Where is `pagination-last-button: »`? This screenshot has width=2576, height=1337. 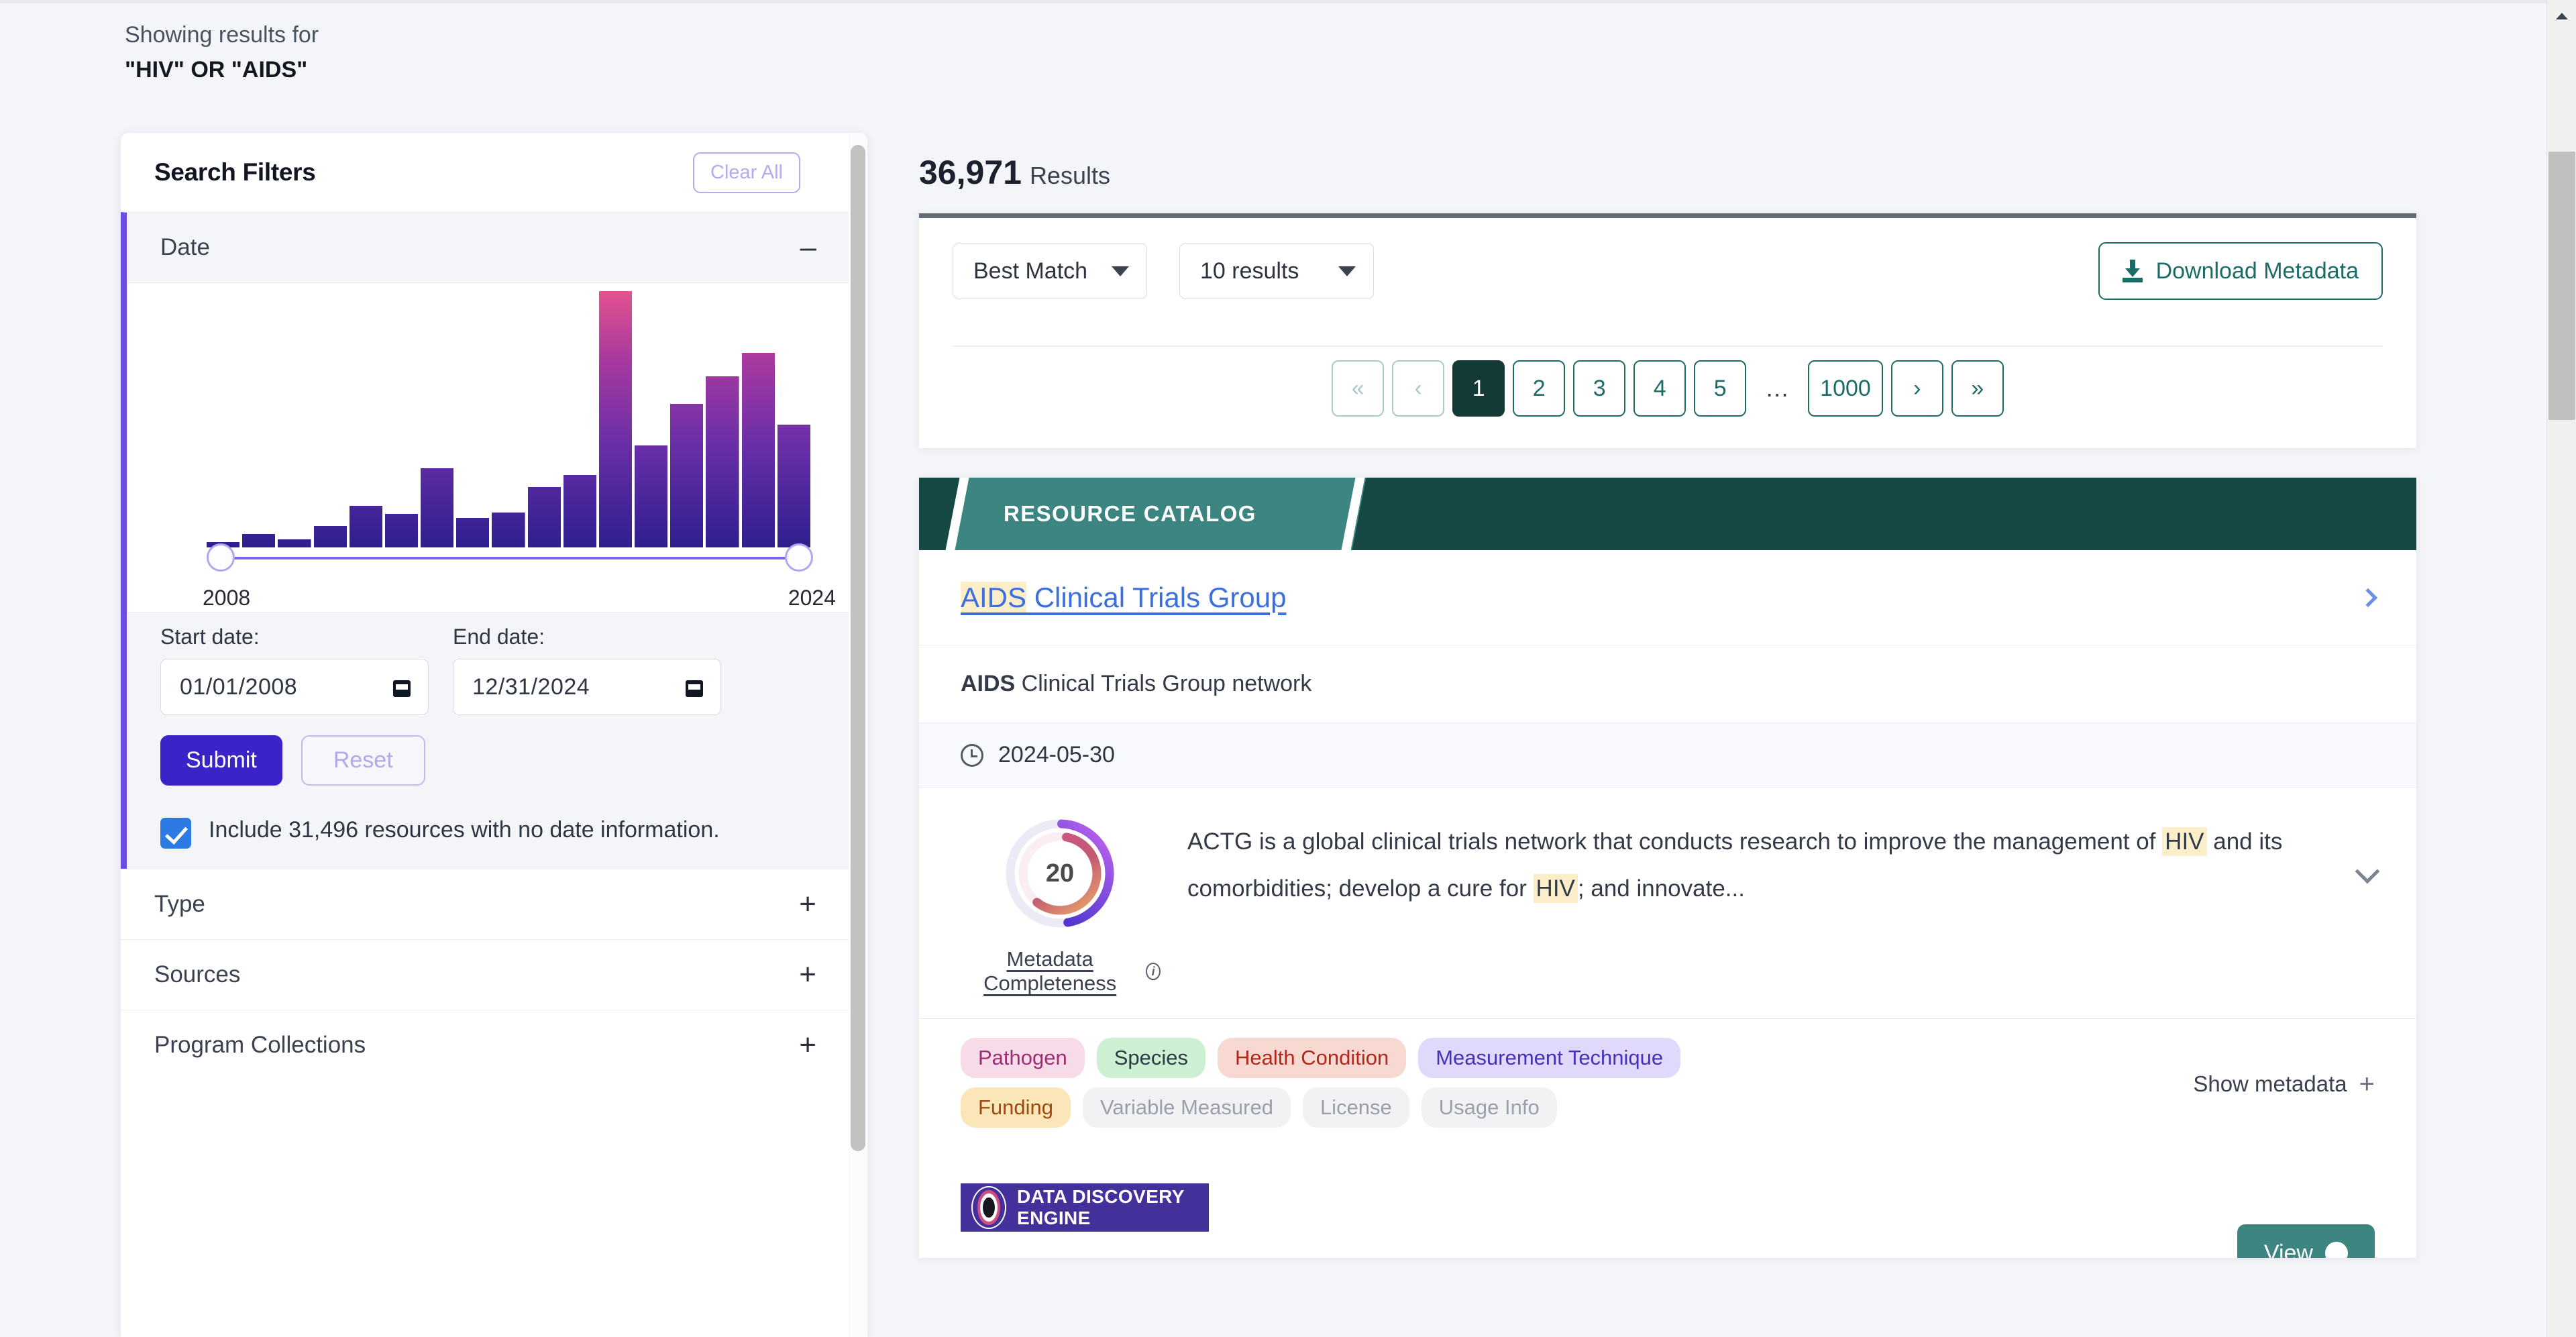 pagination-last-button: » is located at coordinates (1977, 388).